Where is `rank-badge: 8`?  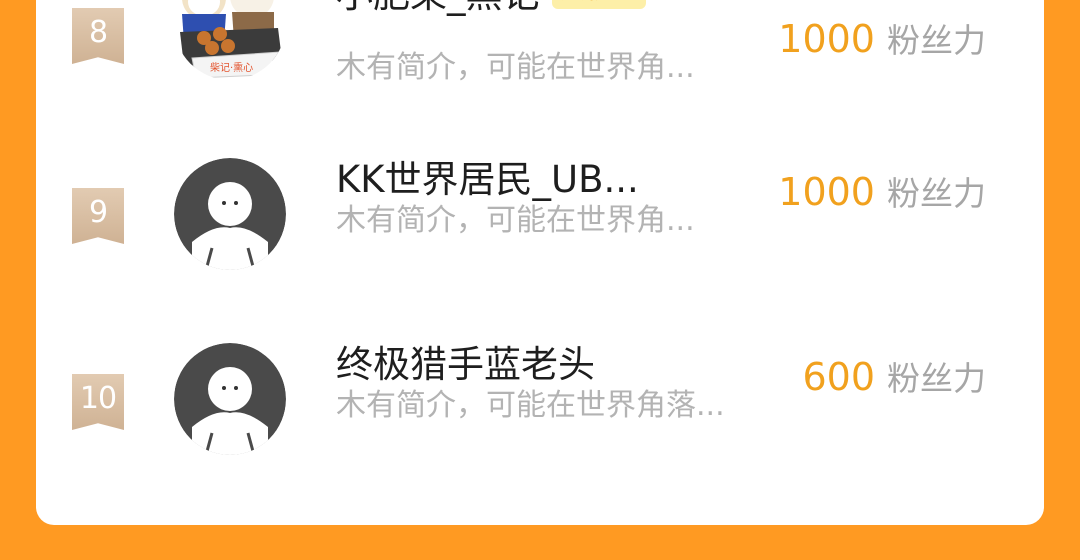
rank-badge: 8 is located at coordinates (98, 36).